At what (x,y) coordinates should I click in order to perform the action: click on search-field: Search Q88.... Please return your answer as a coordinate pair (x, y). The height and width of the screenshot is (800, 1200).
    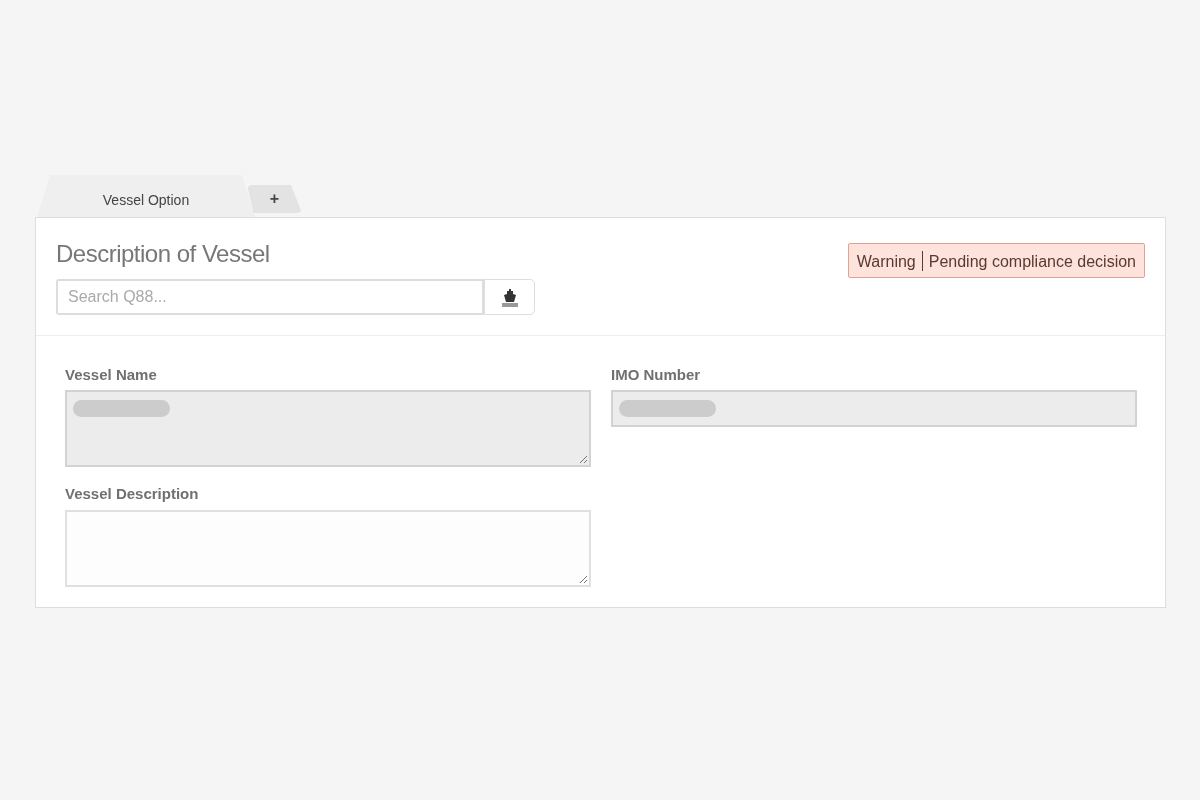
    Looking at the image, I should click on (270, 296).